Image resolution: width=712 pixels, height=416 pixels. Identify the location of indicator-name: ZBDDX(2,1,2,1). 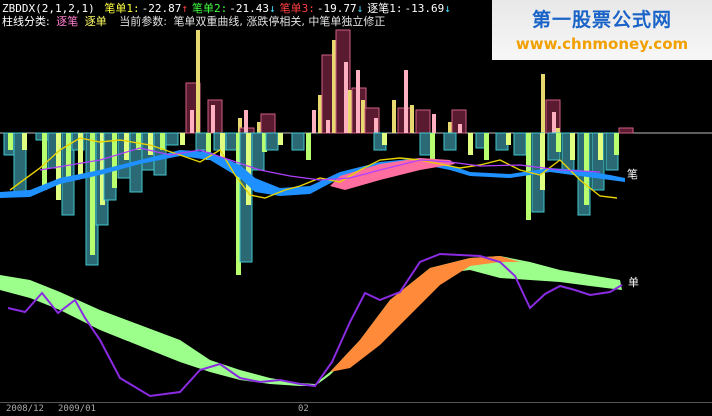
(48, 8).